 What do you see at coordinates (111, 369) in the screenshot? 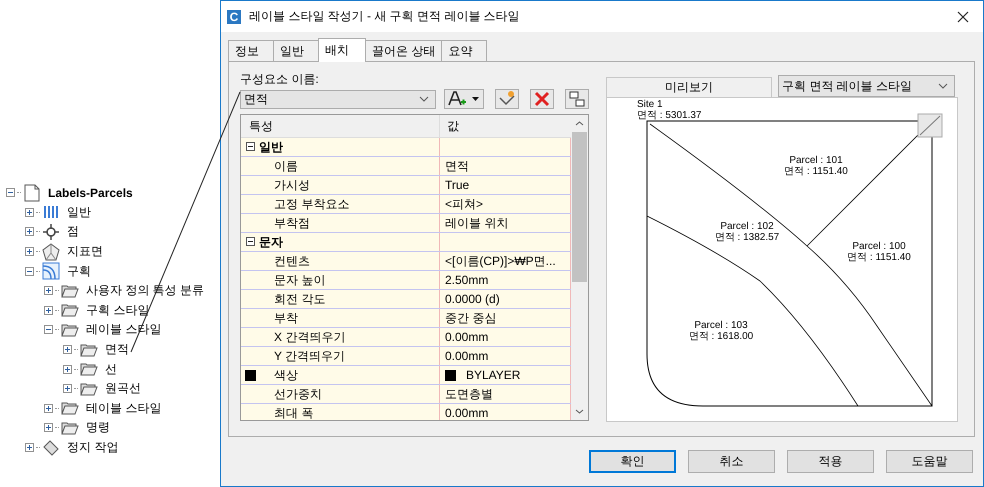
I see `tree-item: 선` at bounding box center [111, 369].